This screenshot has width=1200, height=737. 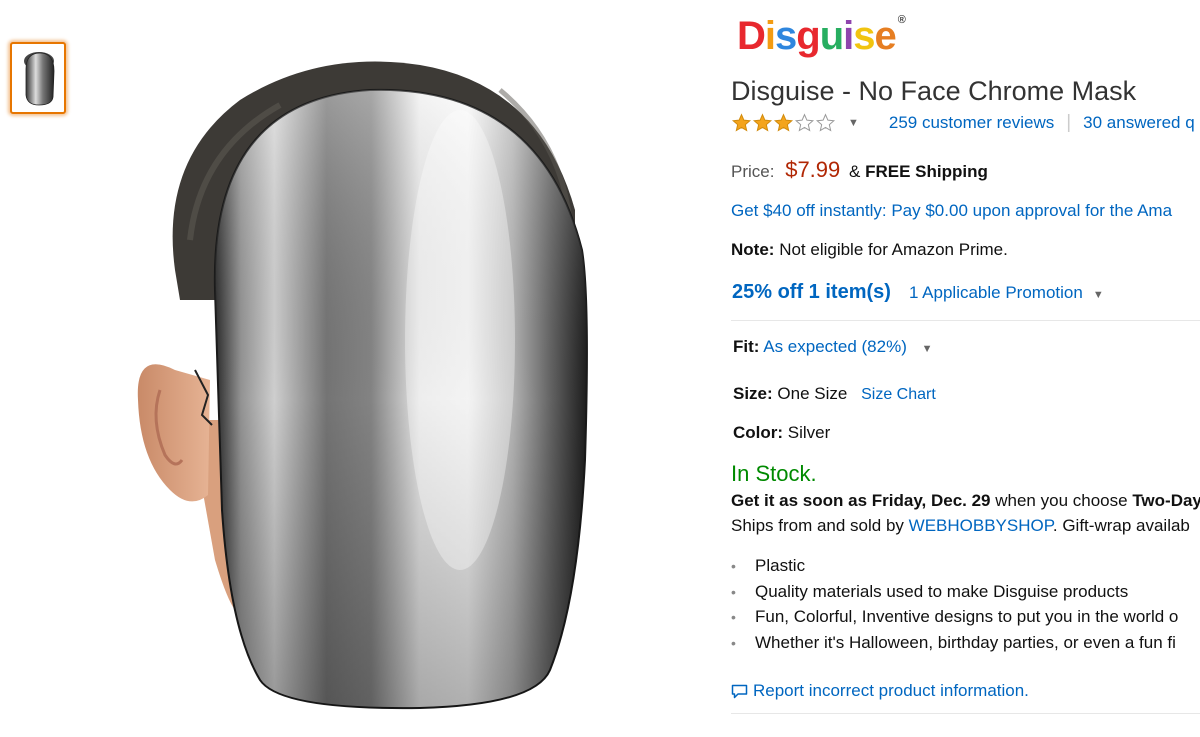 I want to click on price-label: Price:, so click(x=753, y=171).